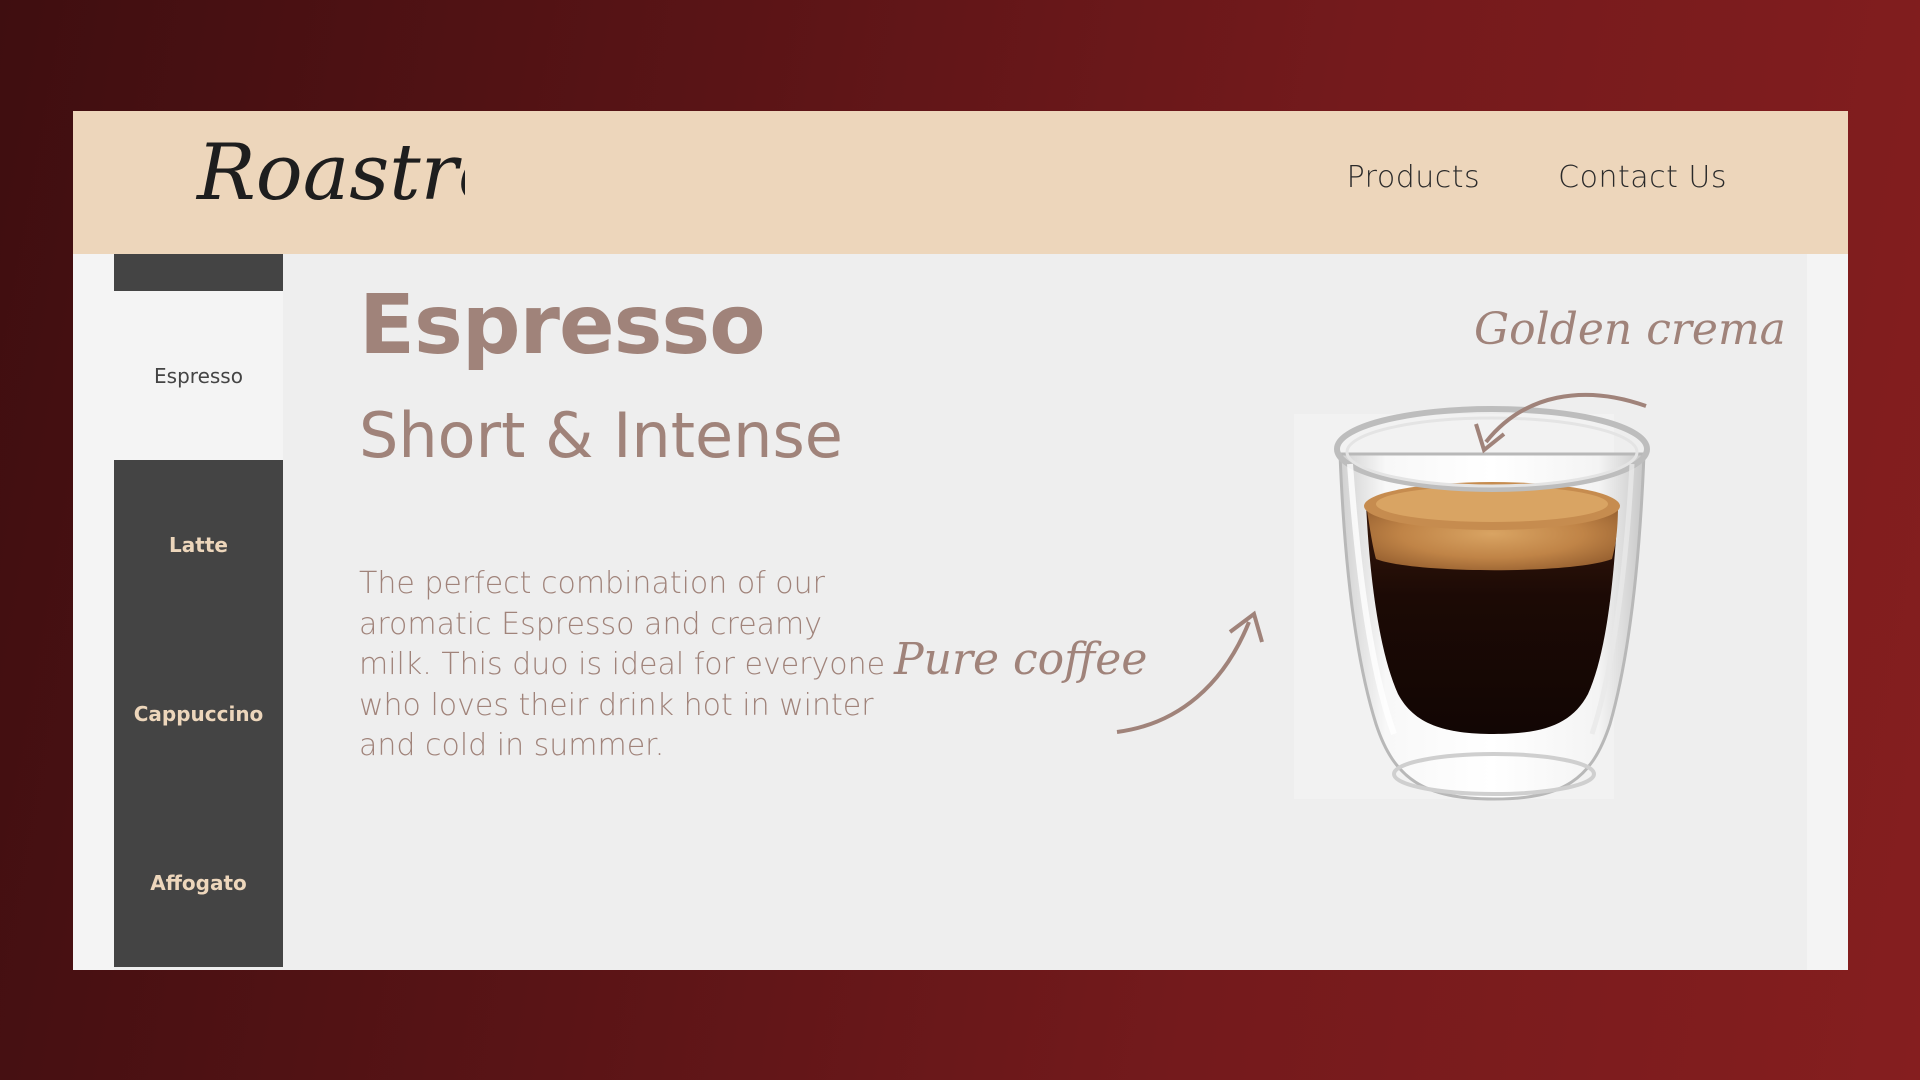  Describe the element at coordinates (1565, 418) in the screenshot. I see `arrow-top-icon` at that location.